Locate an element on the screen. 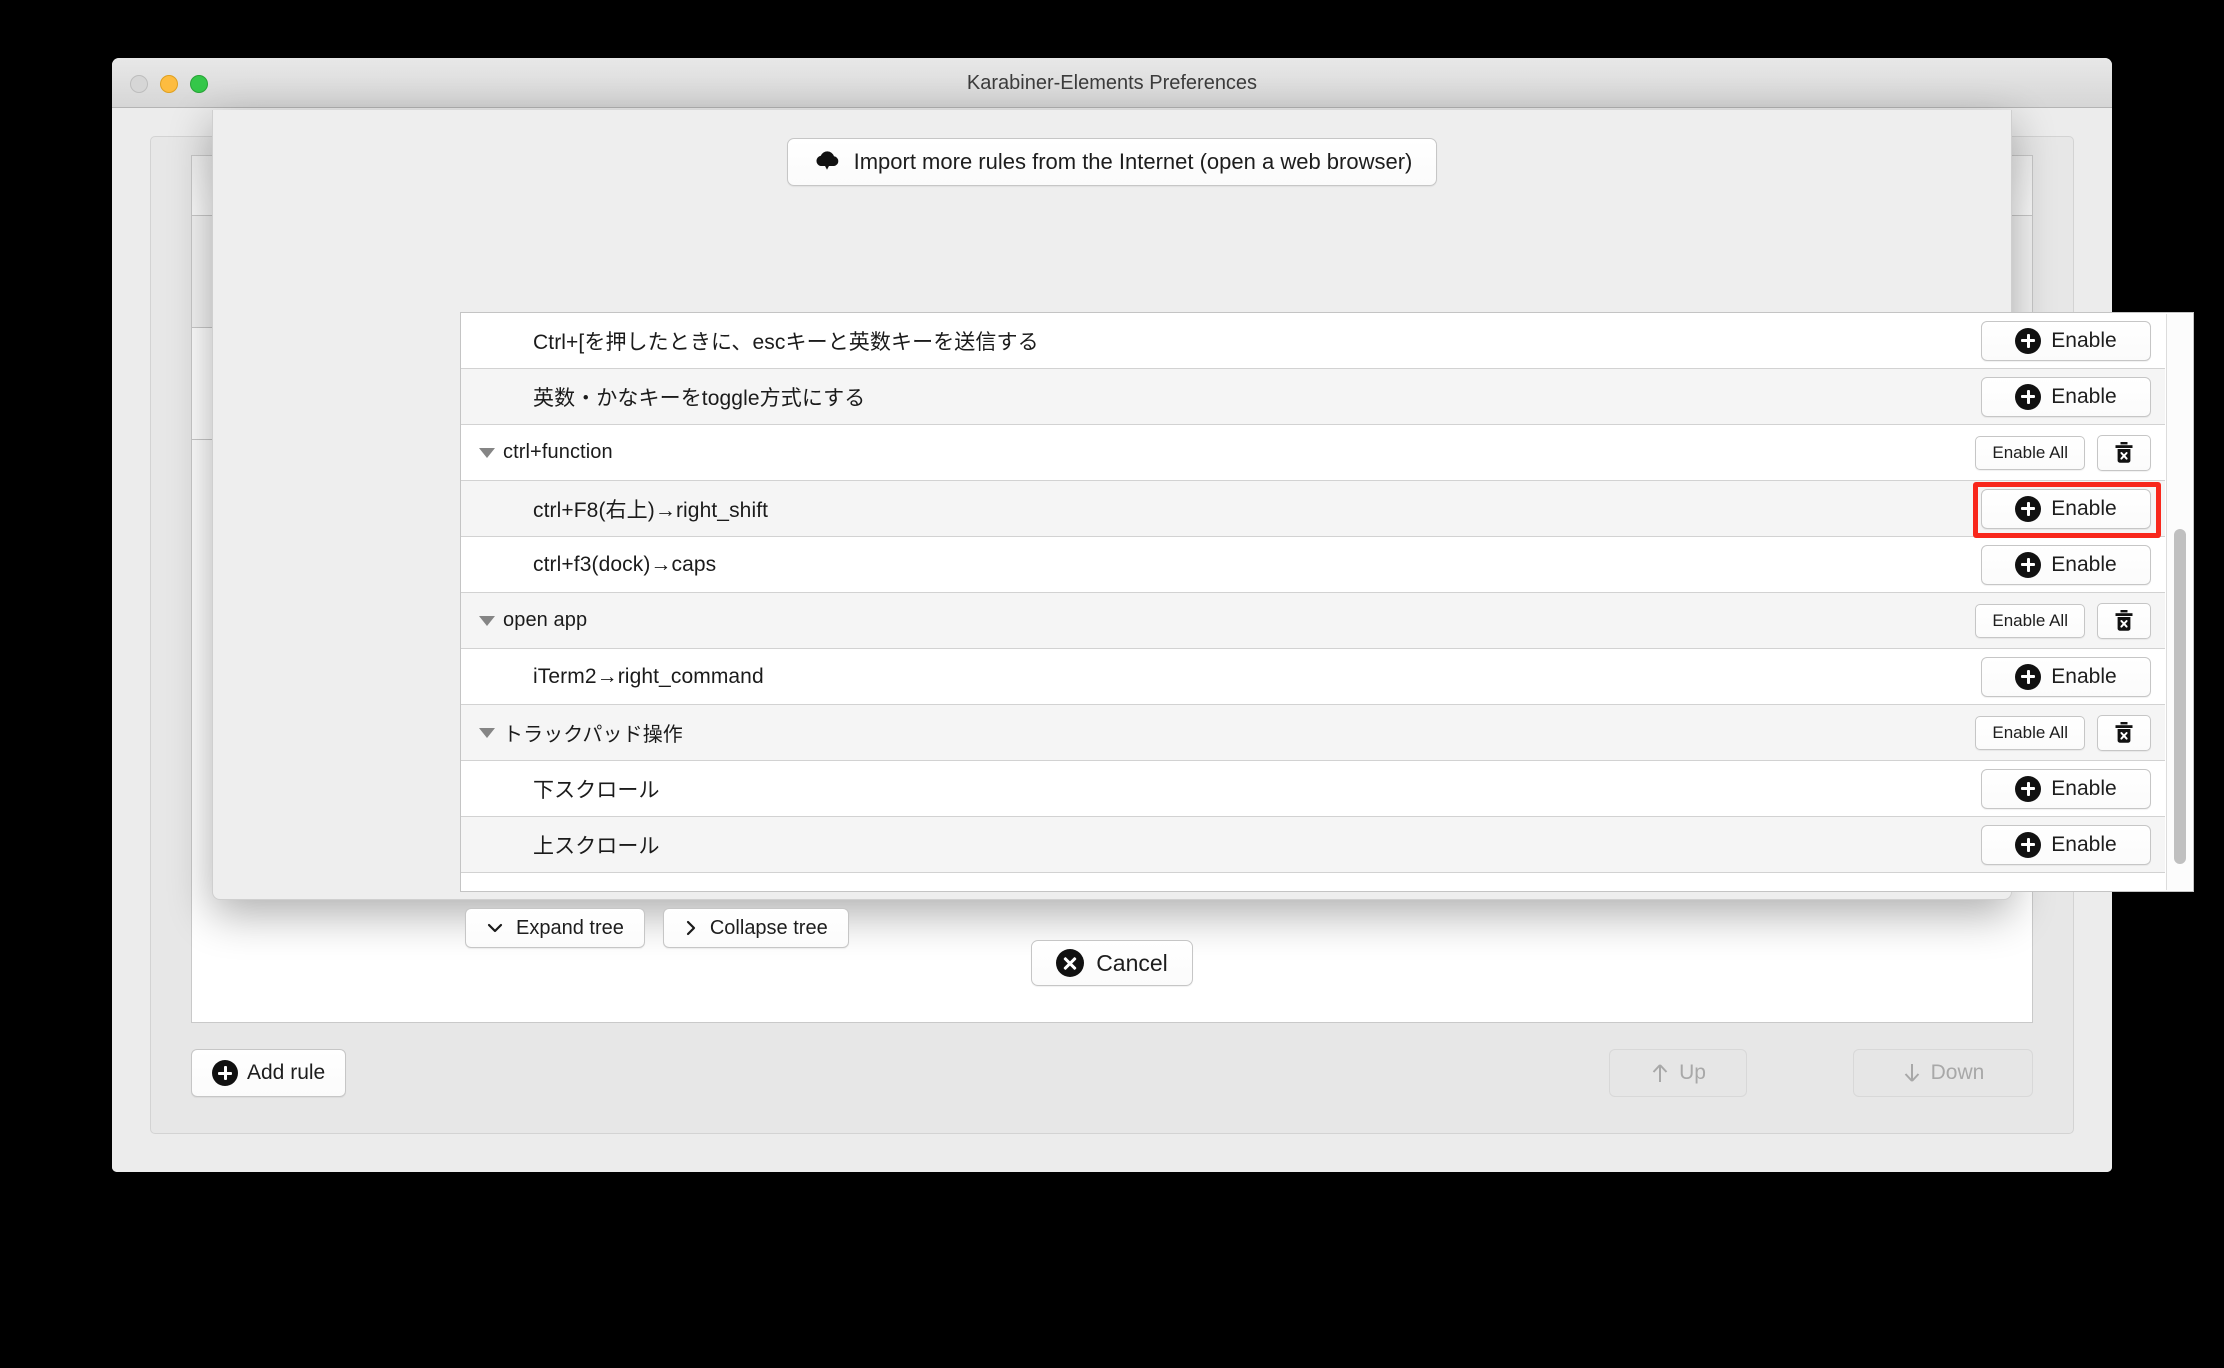  rule-group-row: トラックパッド操作 Enable All is located at coordinates (1313, 733).